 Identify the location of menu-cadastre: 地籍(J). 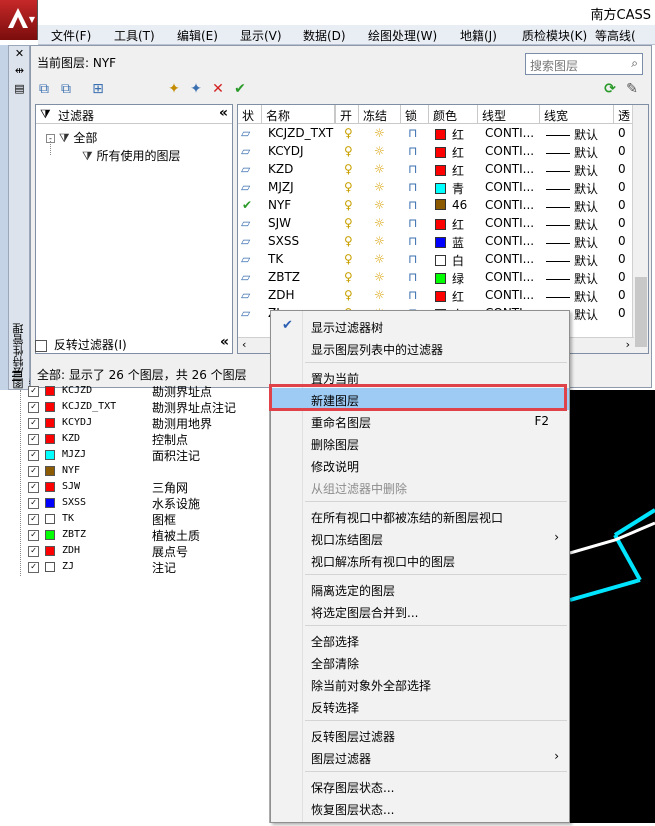
(478, 35).